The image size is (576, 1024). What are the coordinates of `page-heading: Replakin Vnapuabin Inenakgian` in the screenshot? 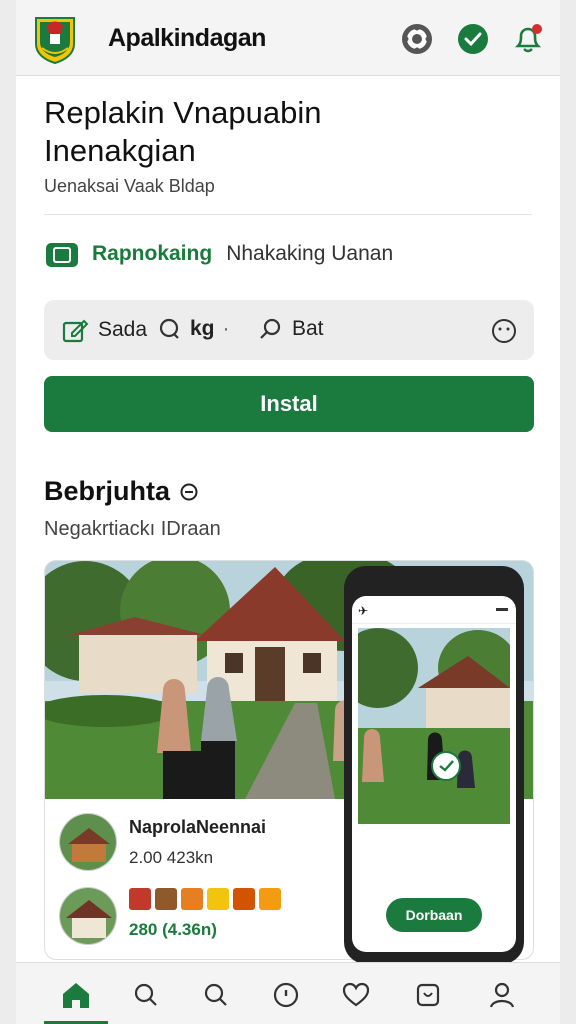 It's located at (284, 132).